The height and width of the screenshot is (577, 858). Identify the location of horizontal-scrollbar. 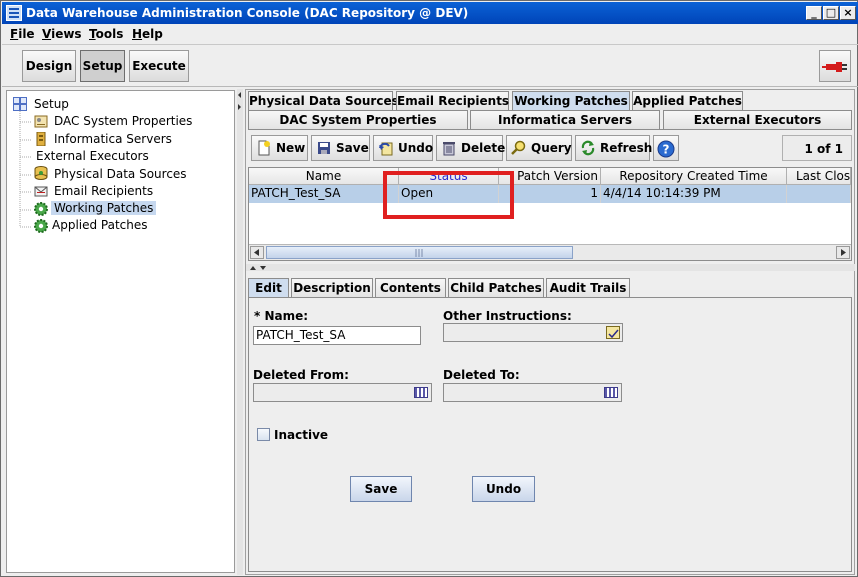
(550, 252).